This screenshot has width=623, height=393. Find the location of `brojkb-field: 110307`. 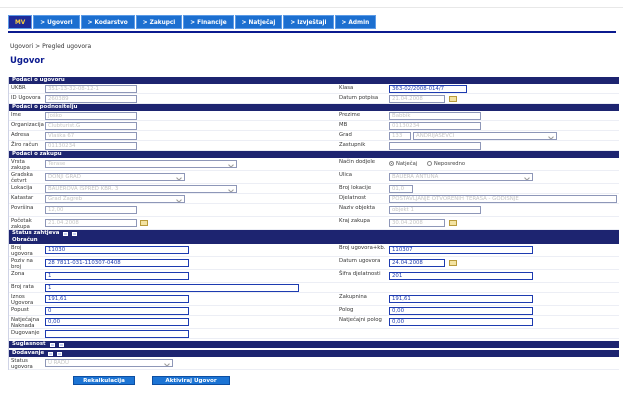

brojkb-field: 110307 is located at coordinates (461, 250).